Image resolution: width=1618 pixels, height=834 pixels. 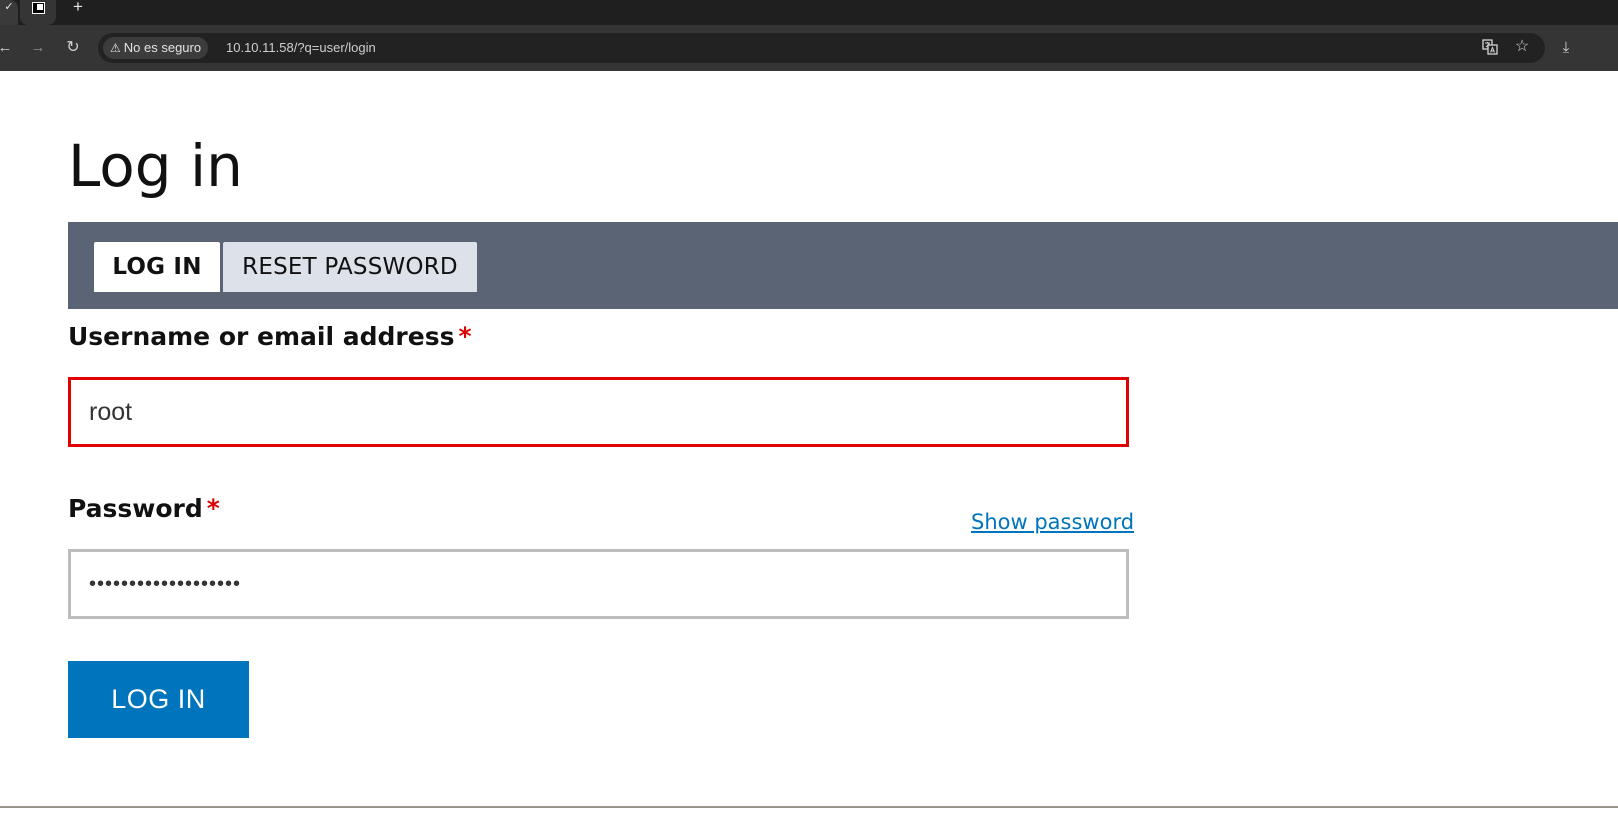 I want to click on active-browser-tab, so click(x=38, y=12).